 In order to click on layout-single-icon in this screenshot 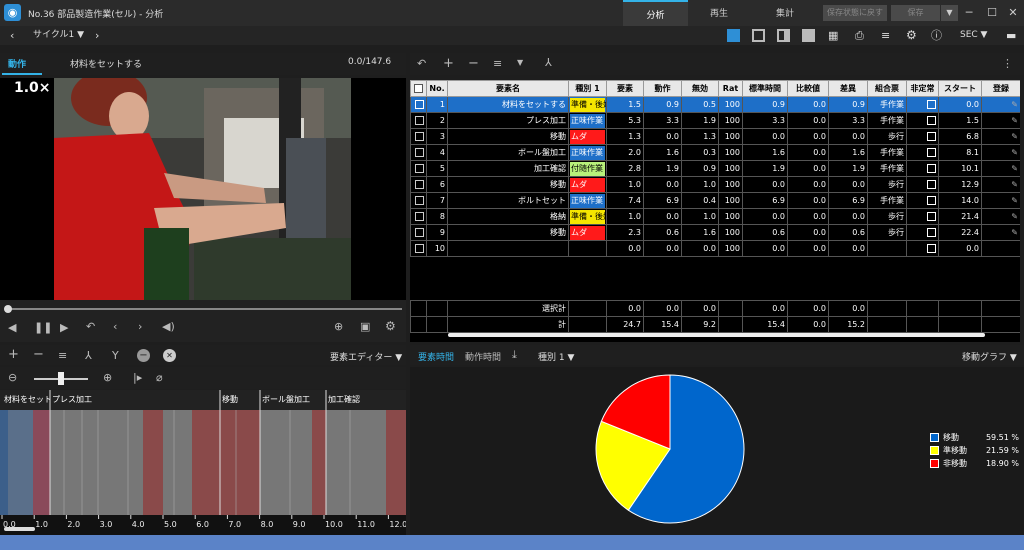, I will do `click(808, 35)`.